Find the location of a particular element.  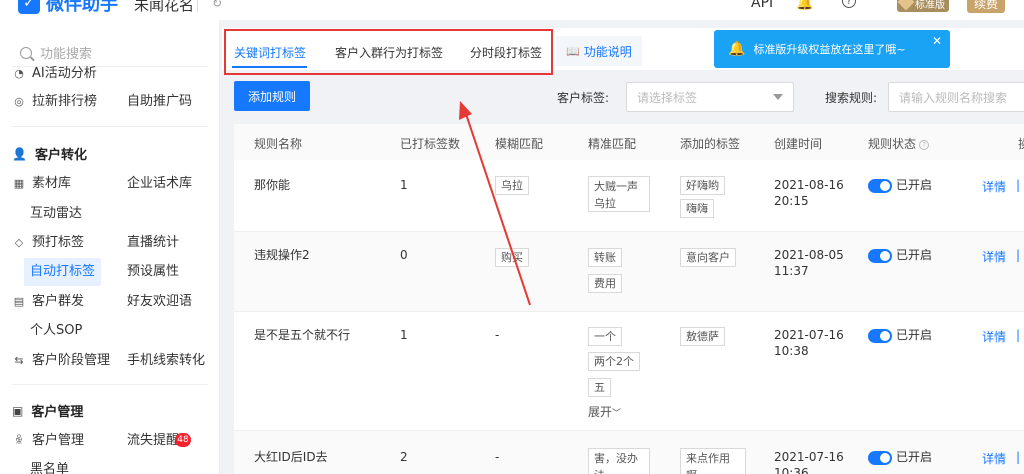

sidebar-item-label: 自助推广码 is located at coordinates (160, 101).